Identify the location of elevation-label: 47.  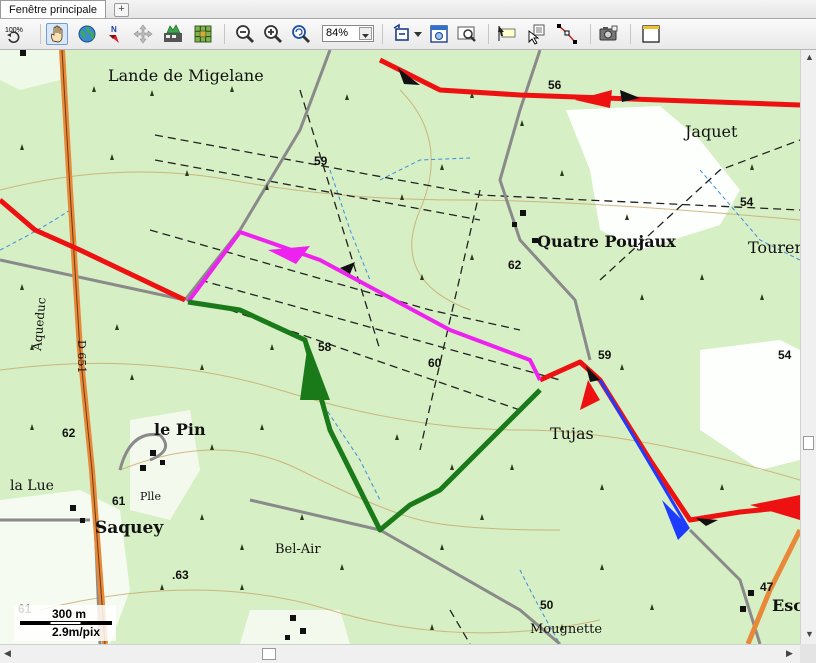
(767, 587).